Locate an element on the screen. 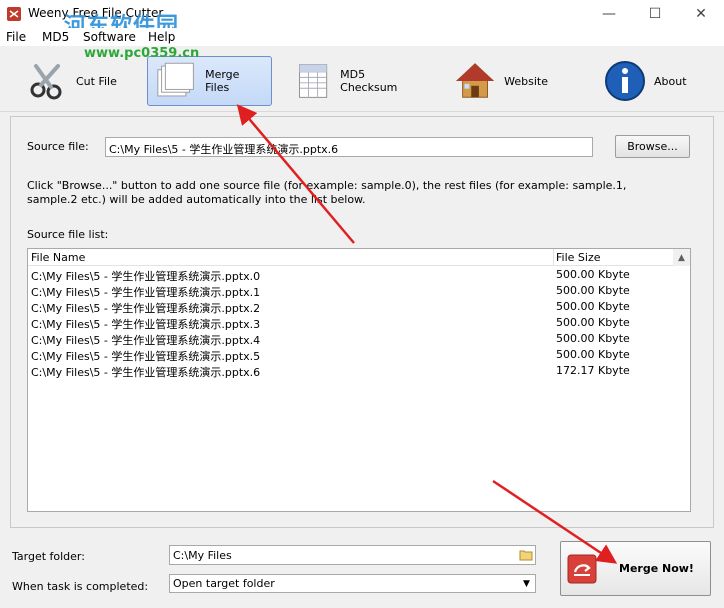  menu-bar: File MD5 Software Help is located at coordinates (362, 37).